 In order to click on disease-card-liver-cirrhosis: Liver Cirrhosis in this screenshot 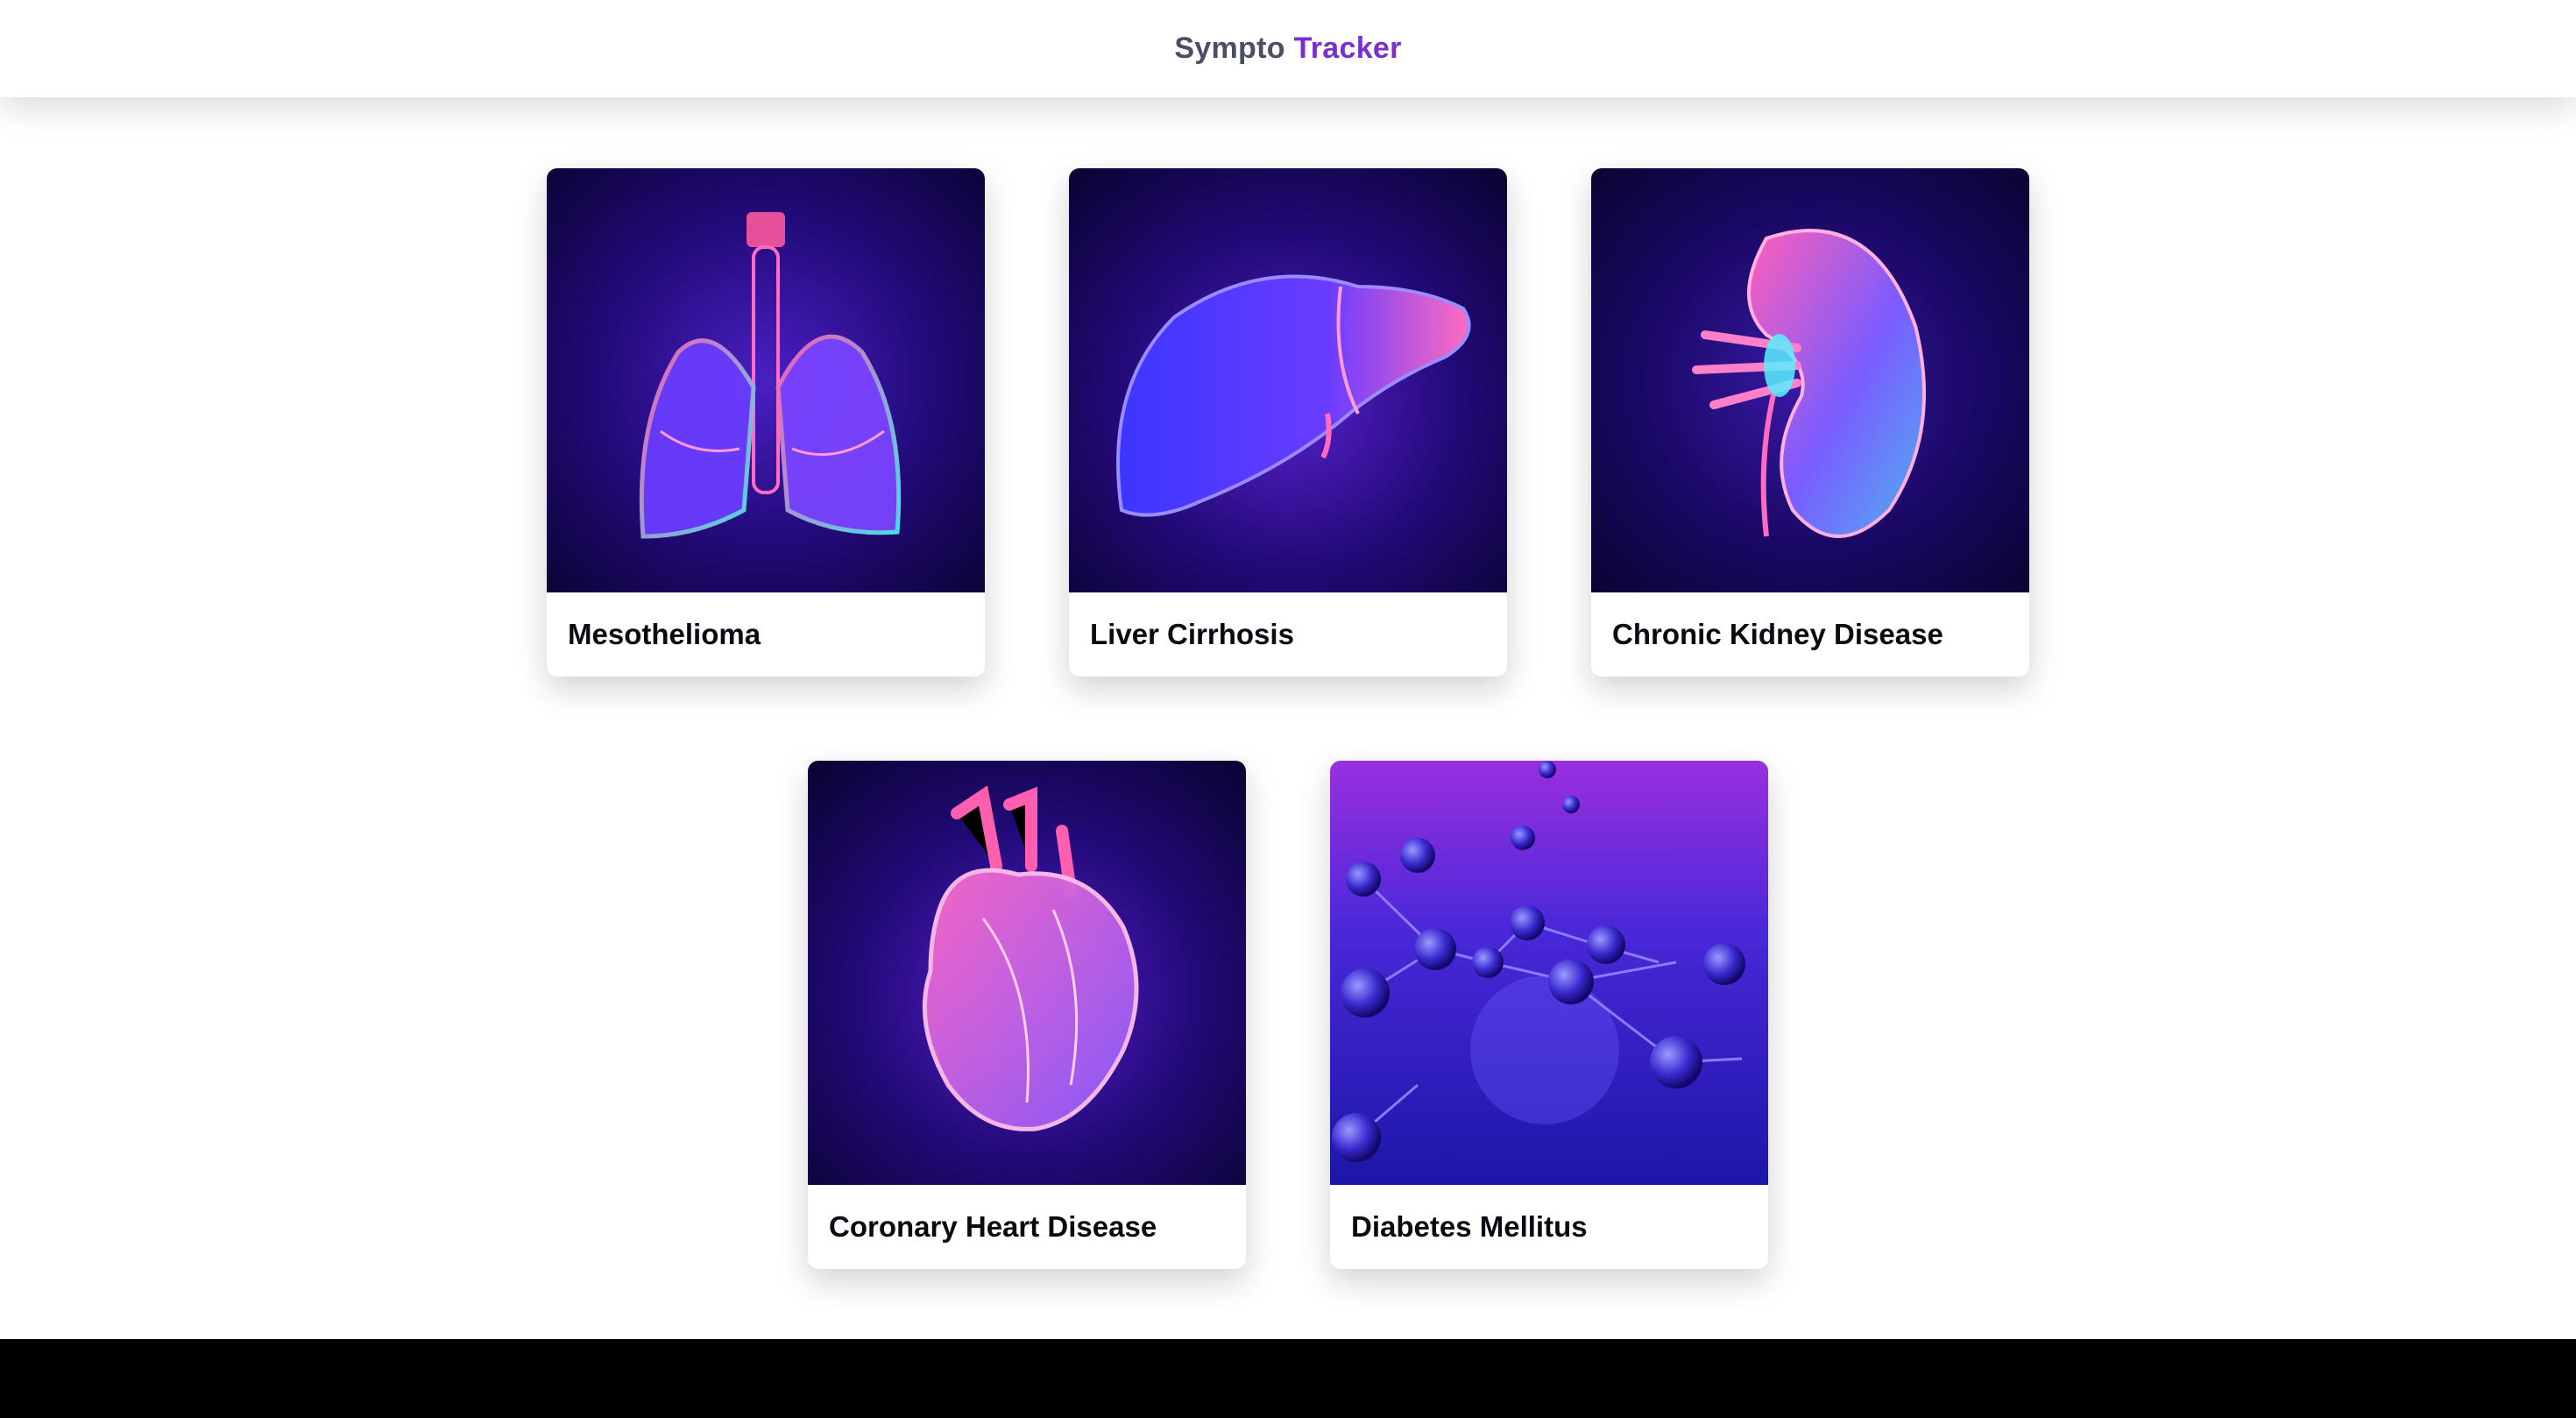, I will do `click(1288, 422)`.